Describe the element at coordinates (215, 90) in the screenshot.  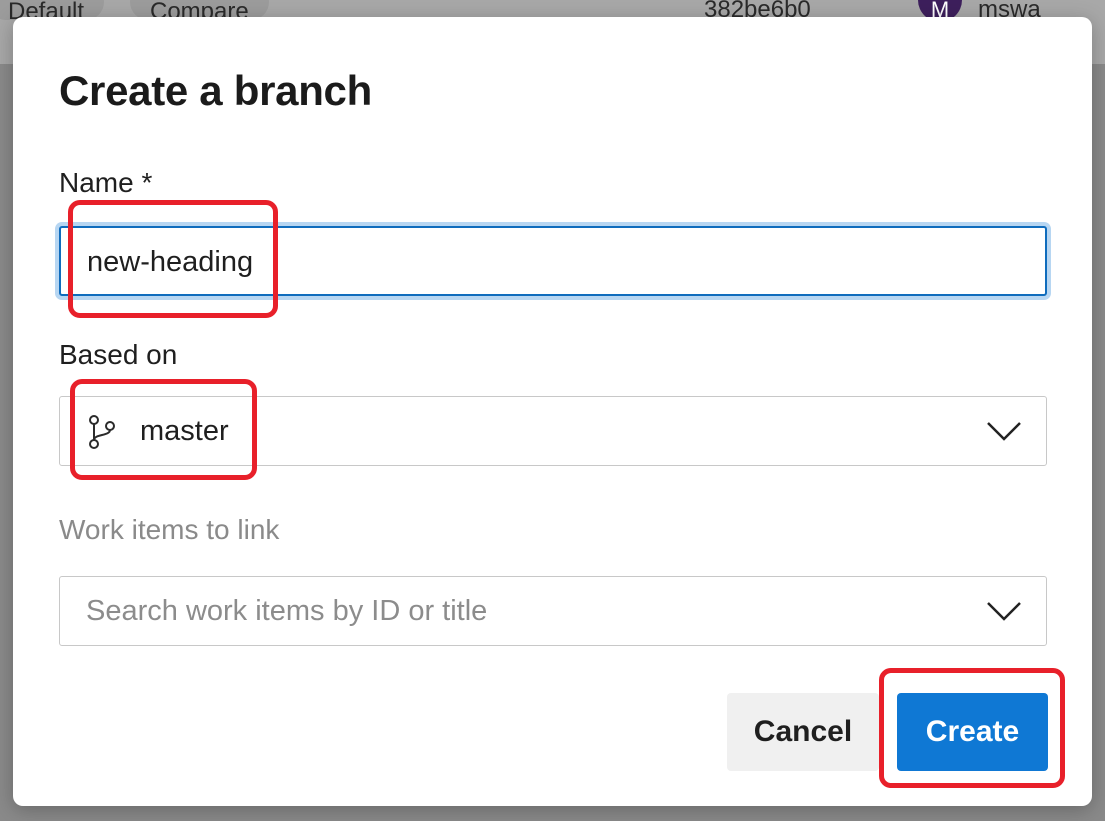
I see `dialog-title: Create a branch` at that location.